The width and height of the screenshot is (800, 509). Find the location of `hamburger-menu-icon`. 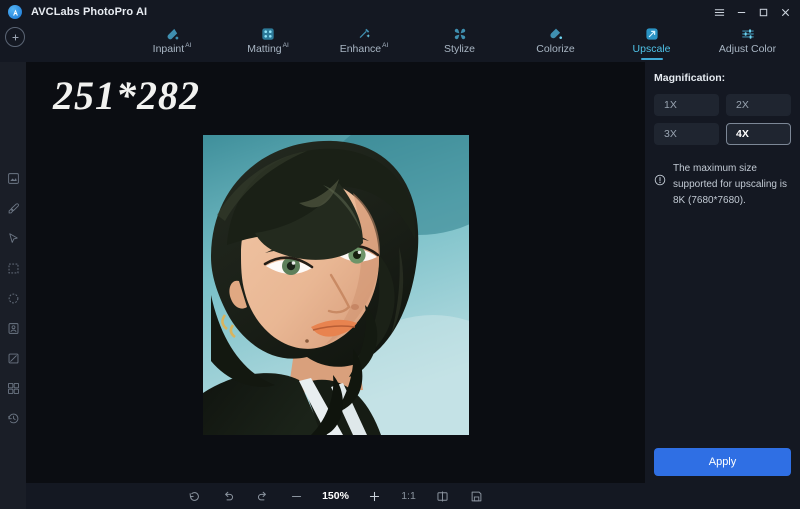

hamburger-menu-icon is located at coordinates (719, 12).